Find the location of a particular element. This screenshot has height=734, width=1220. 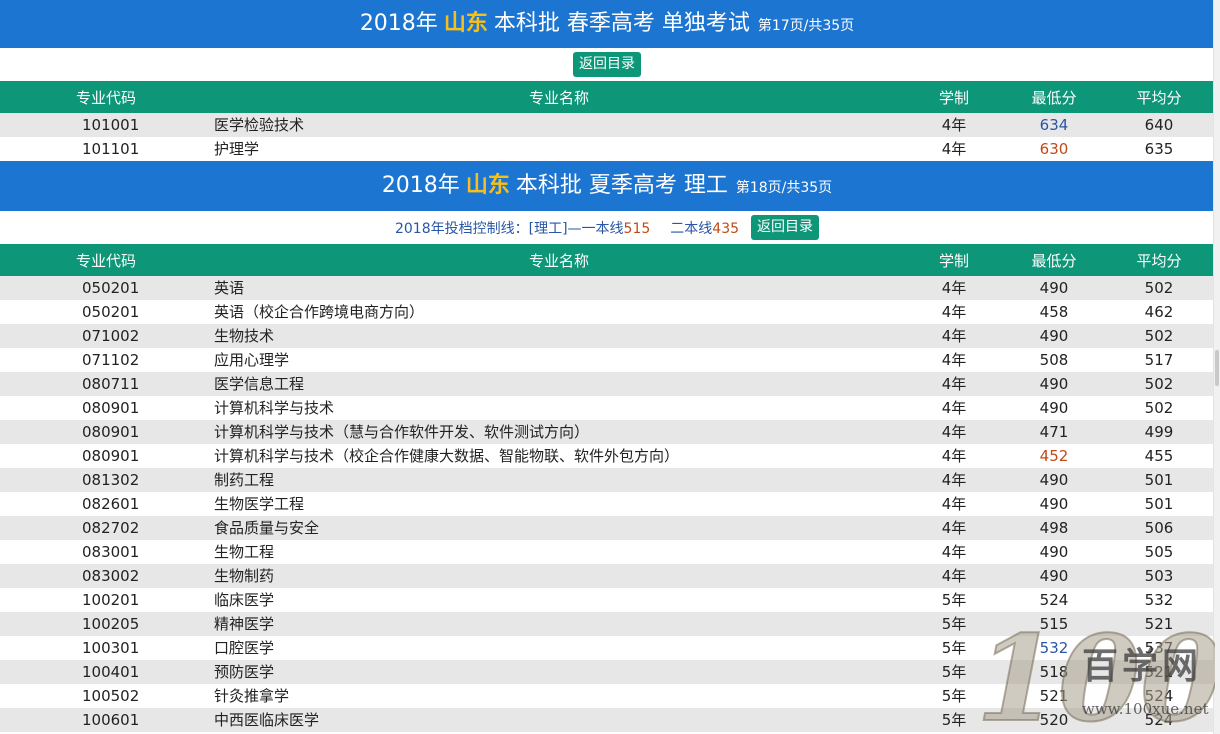

avg-score-cell: 499 is located at coordinates (1159, 432).